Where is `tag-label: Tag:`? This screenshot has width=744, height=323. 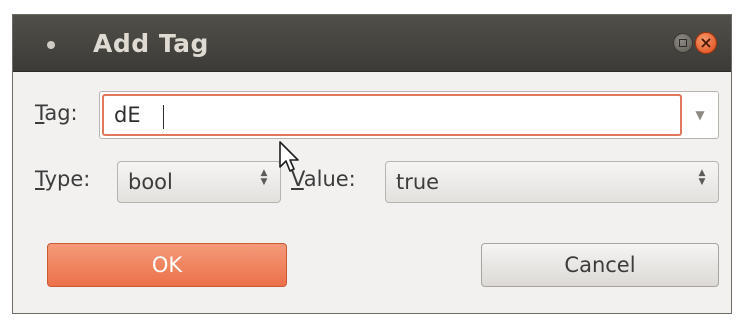 tag-label: Tag: is located at coordinates (56, 113).